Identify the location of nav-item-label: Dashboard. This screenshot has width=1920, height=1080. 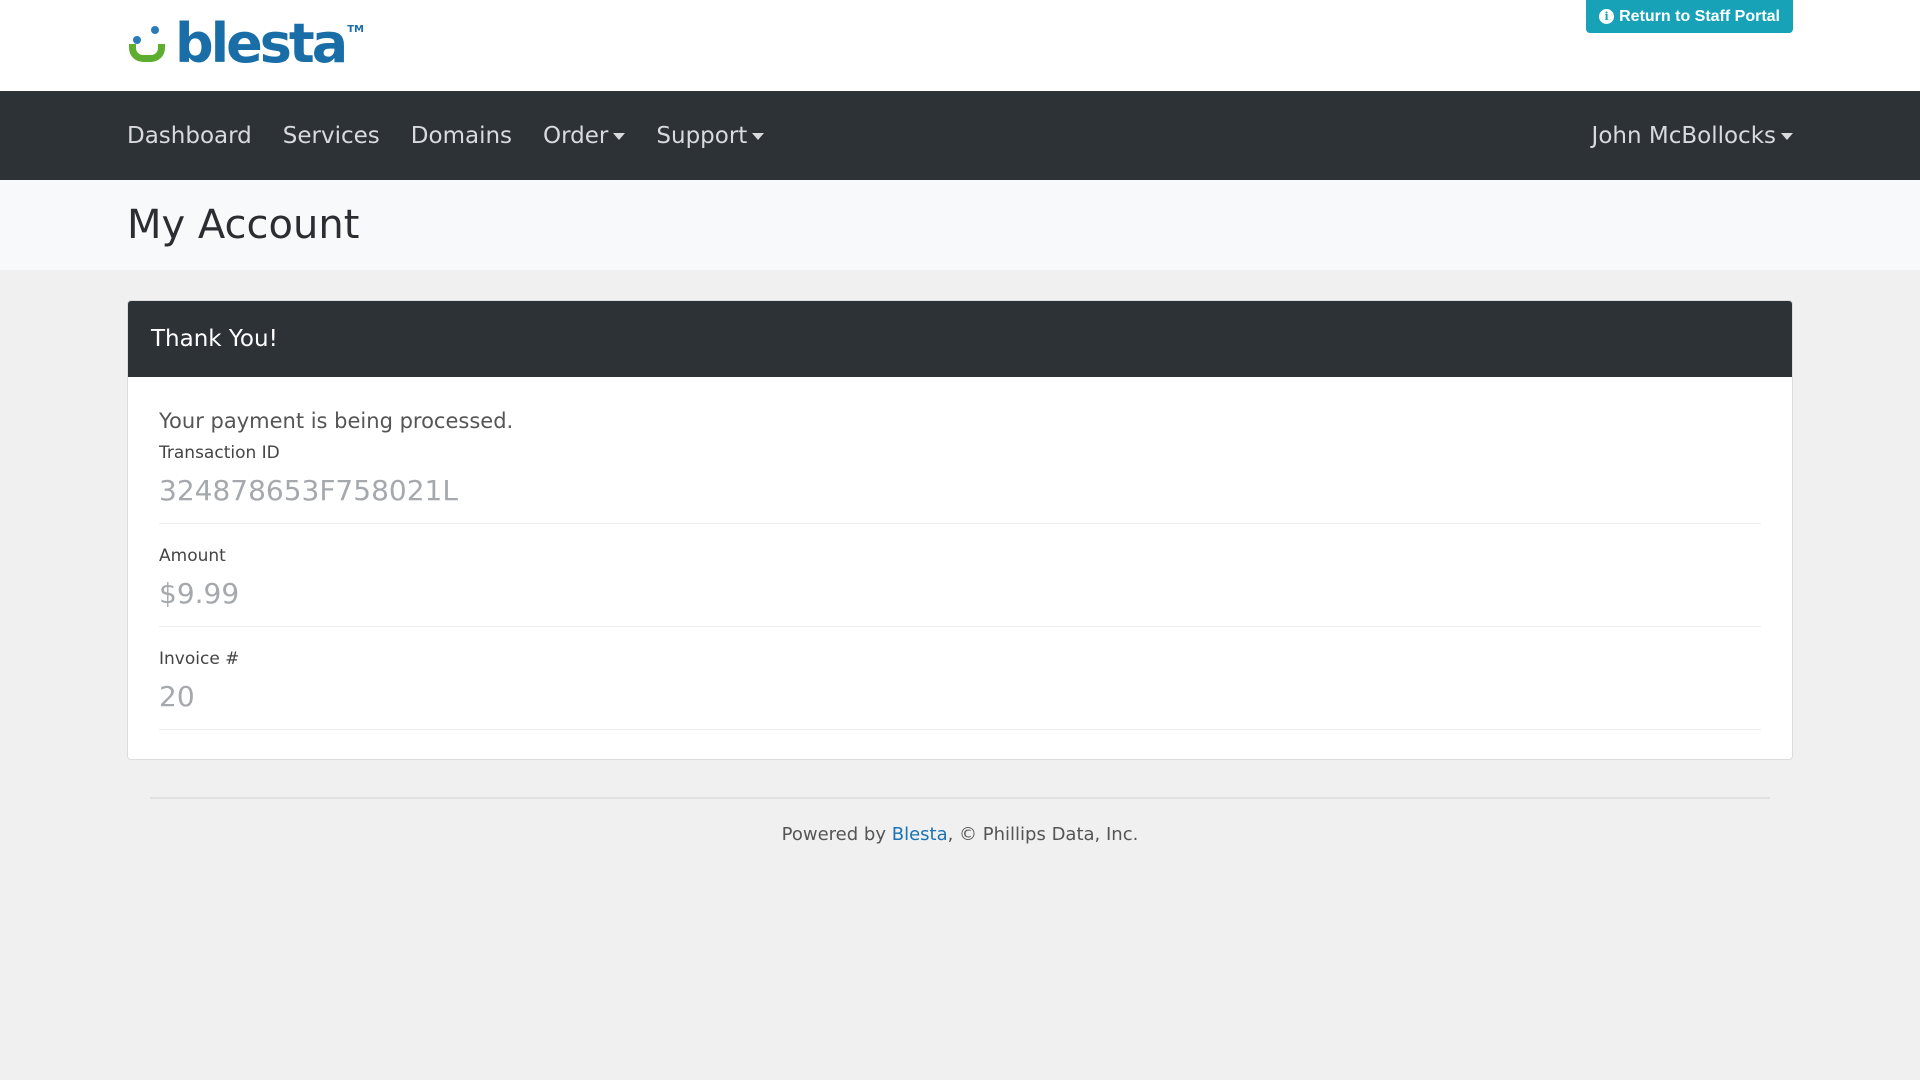
(189, 135).